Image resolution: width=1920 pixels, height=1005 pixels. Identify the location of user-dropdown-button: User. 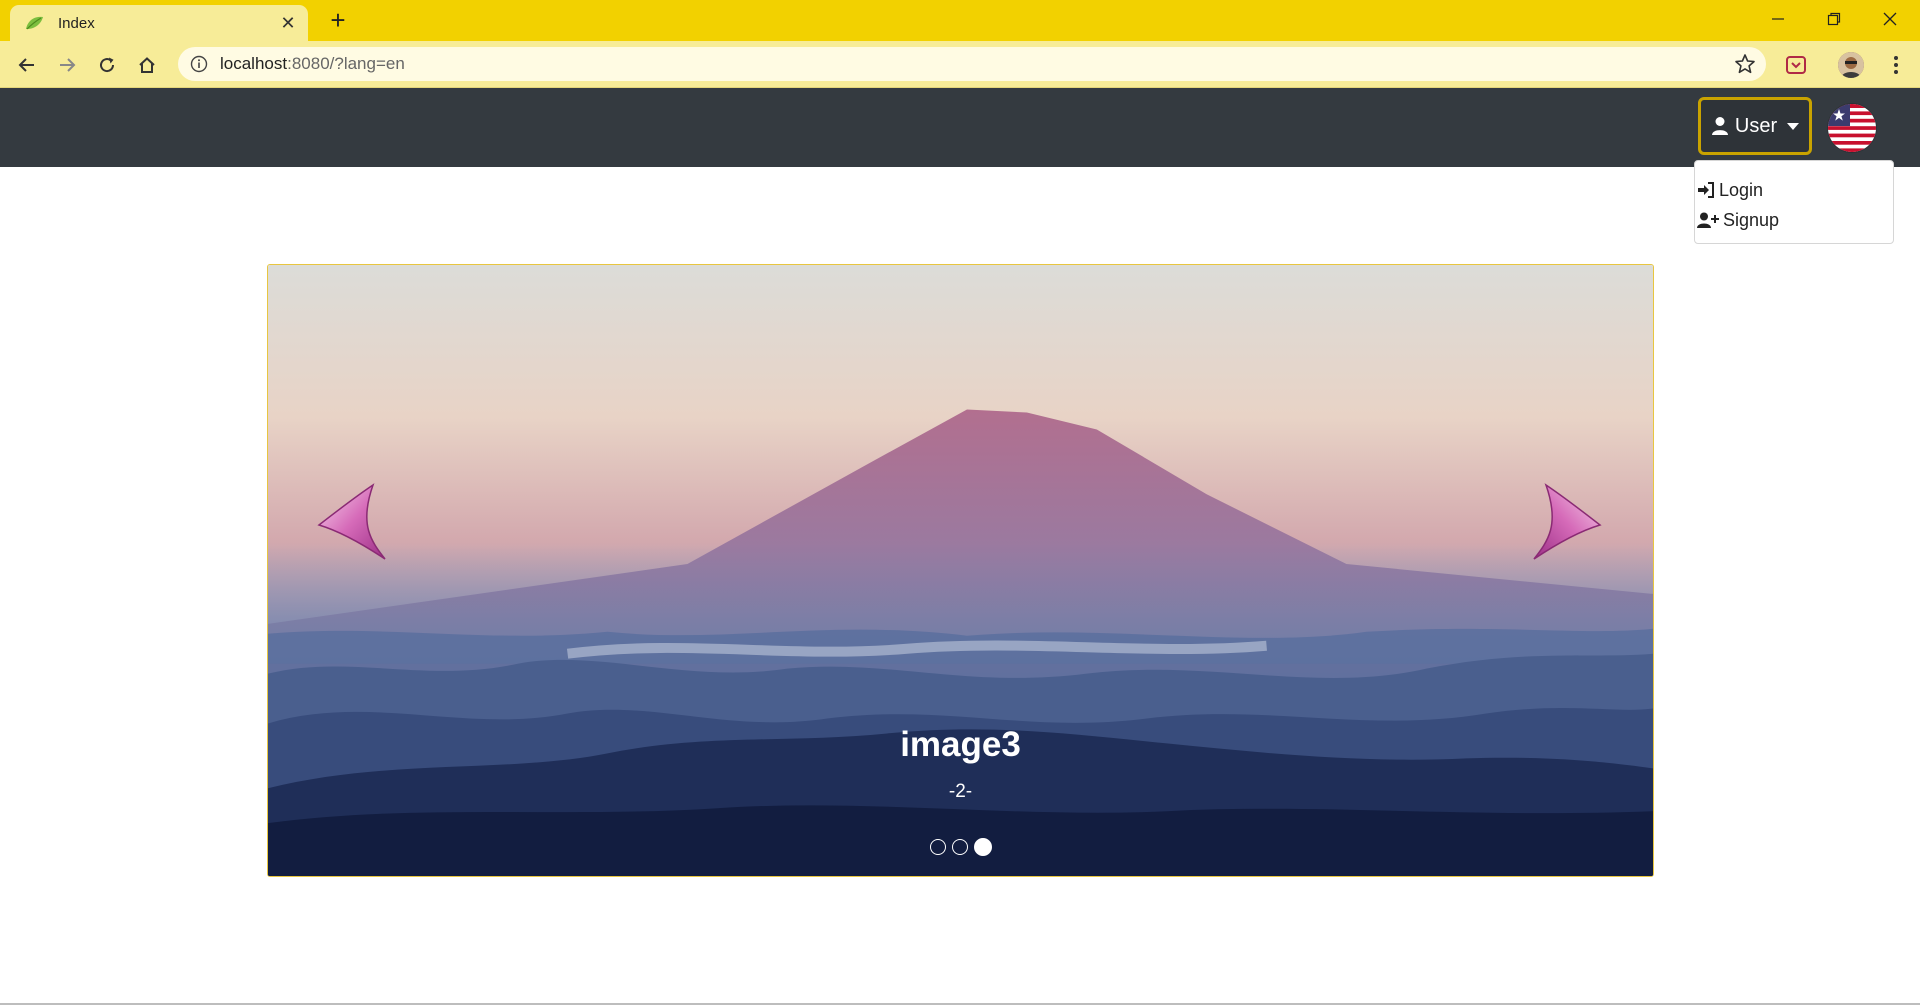
(1755, 126).